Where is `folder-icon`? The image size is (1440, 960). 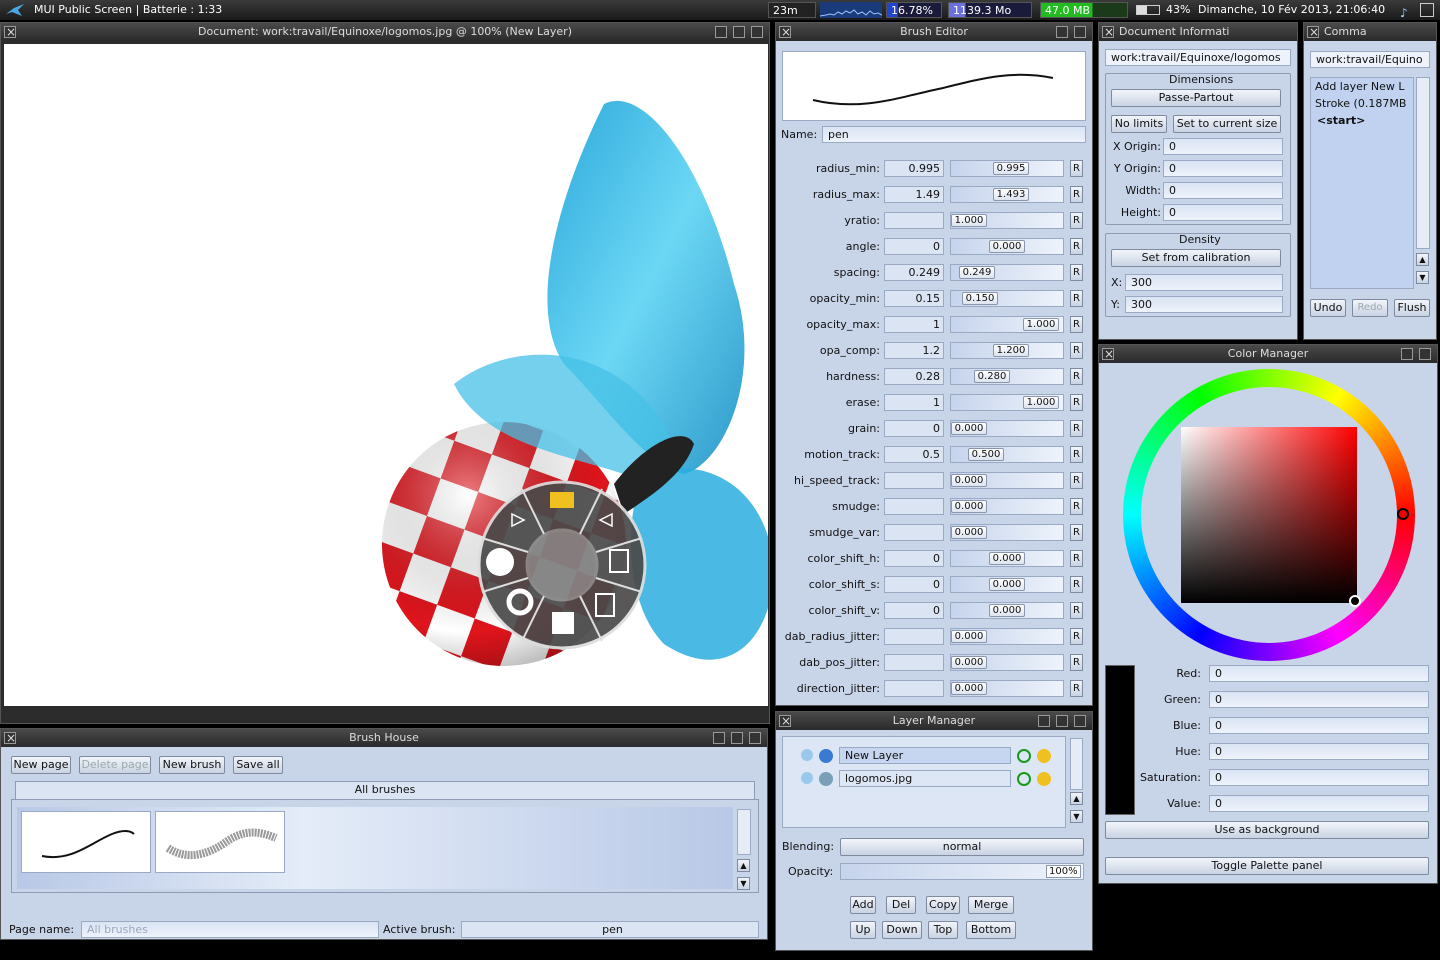
folder-icon is located at coordinates (562, 500).